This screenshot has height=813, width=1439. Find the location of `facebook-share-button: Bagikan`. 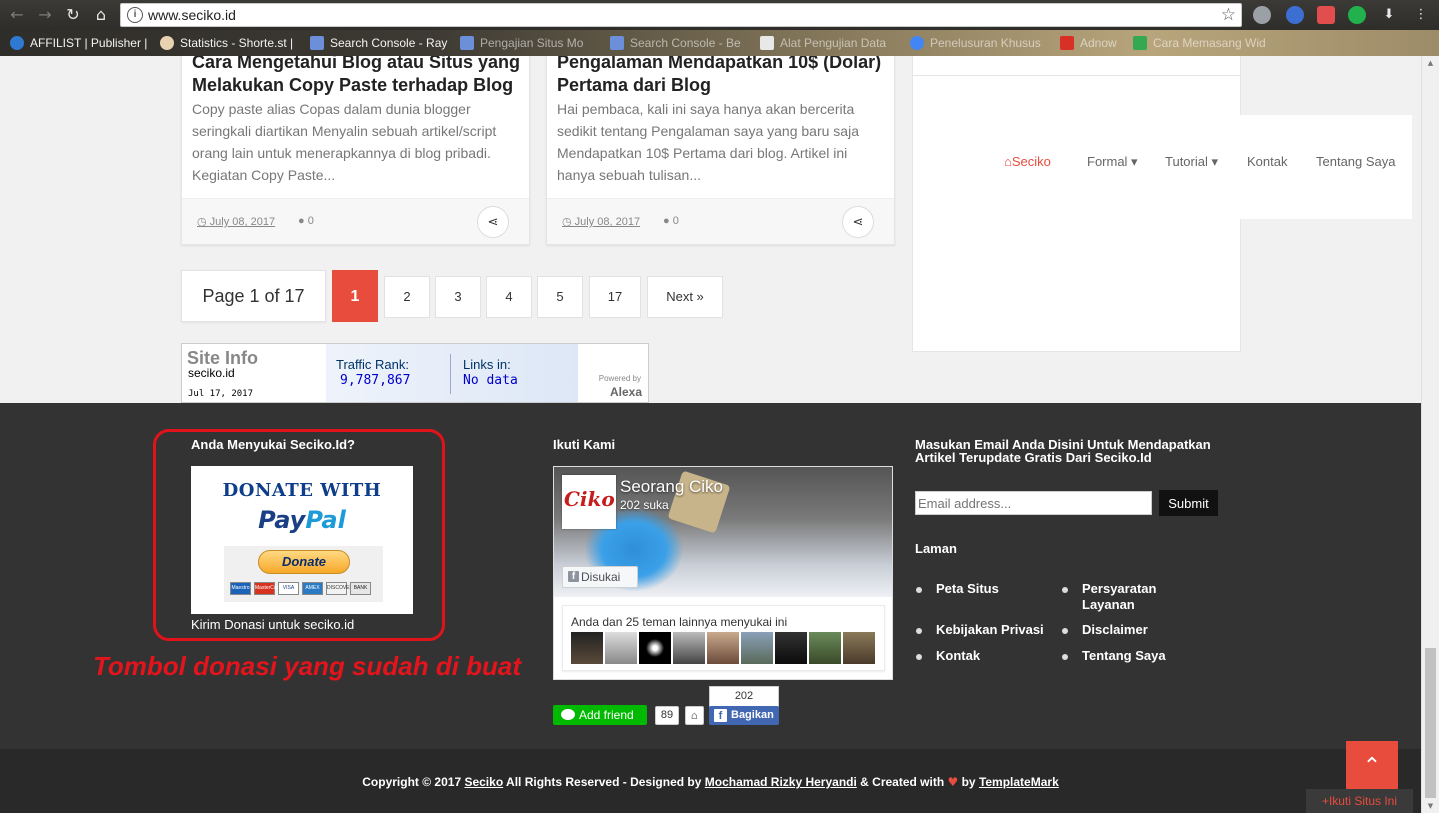

facebook-share-button: Bagikan is located at coordinates (744, 715).